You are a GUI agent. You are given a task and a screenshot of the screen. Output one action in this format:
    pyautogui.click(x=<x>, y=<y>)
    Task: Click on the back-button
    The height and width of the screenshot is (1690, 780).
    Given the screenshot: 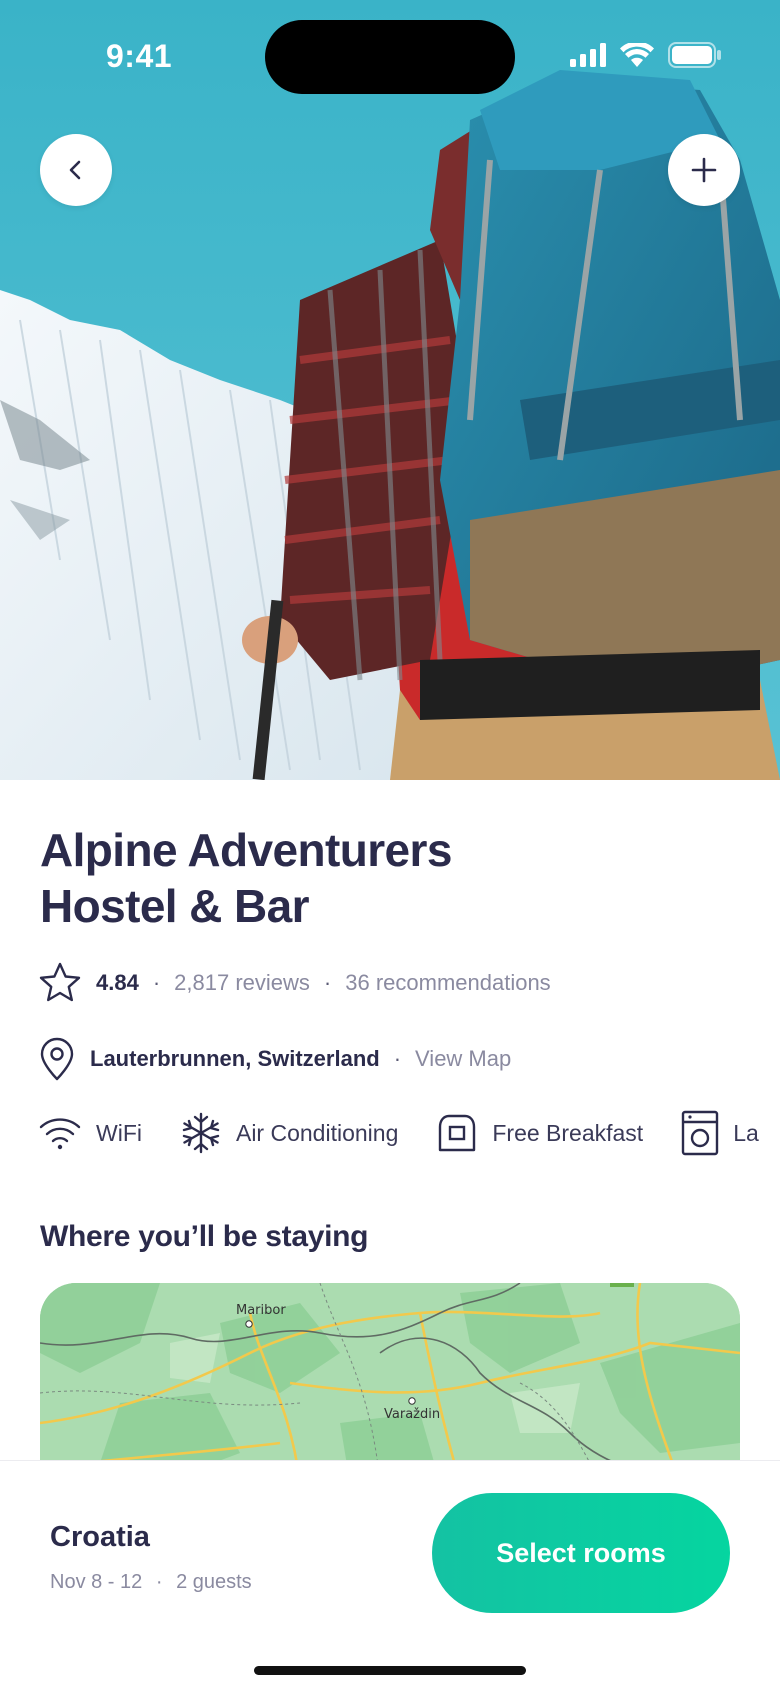 What is the action you would take?
    pyautogui.click(x=76, y=170)
    